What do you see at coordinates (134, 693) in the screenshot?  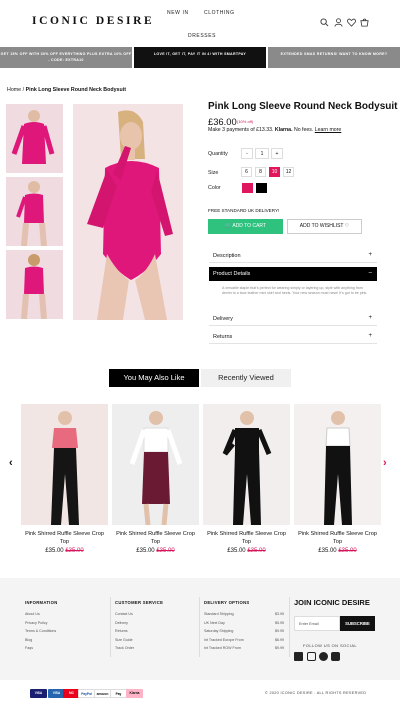 I see `klarna-icon: Klarna` at bounding box center [134, 693].